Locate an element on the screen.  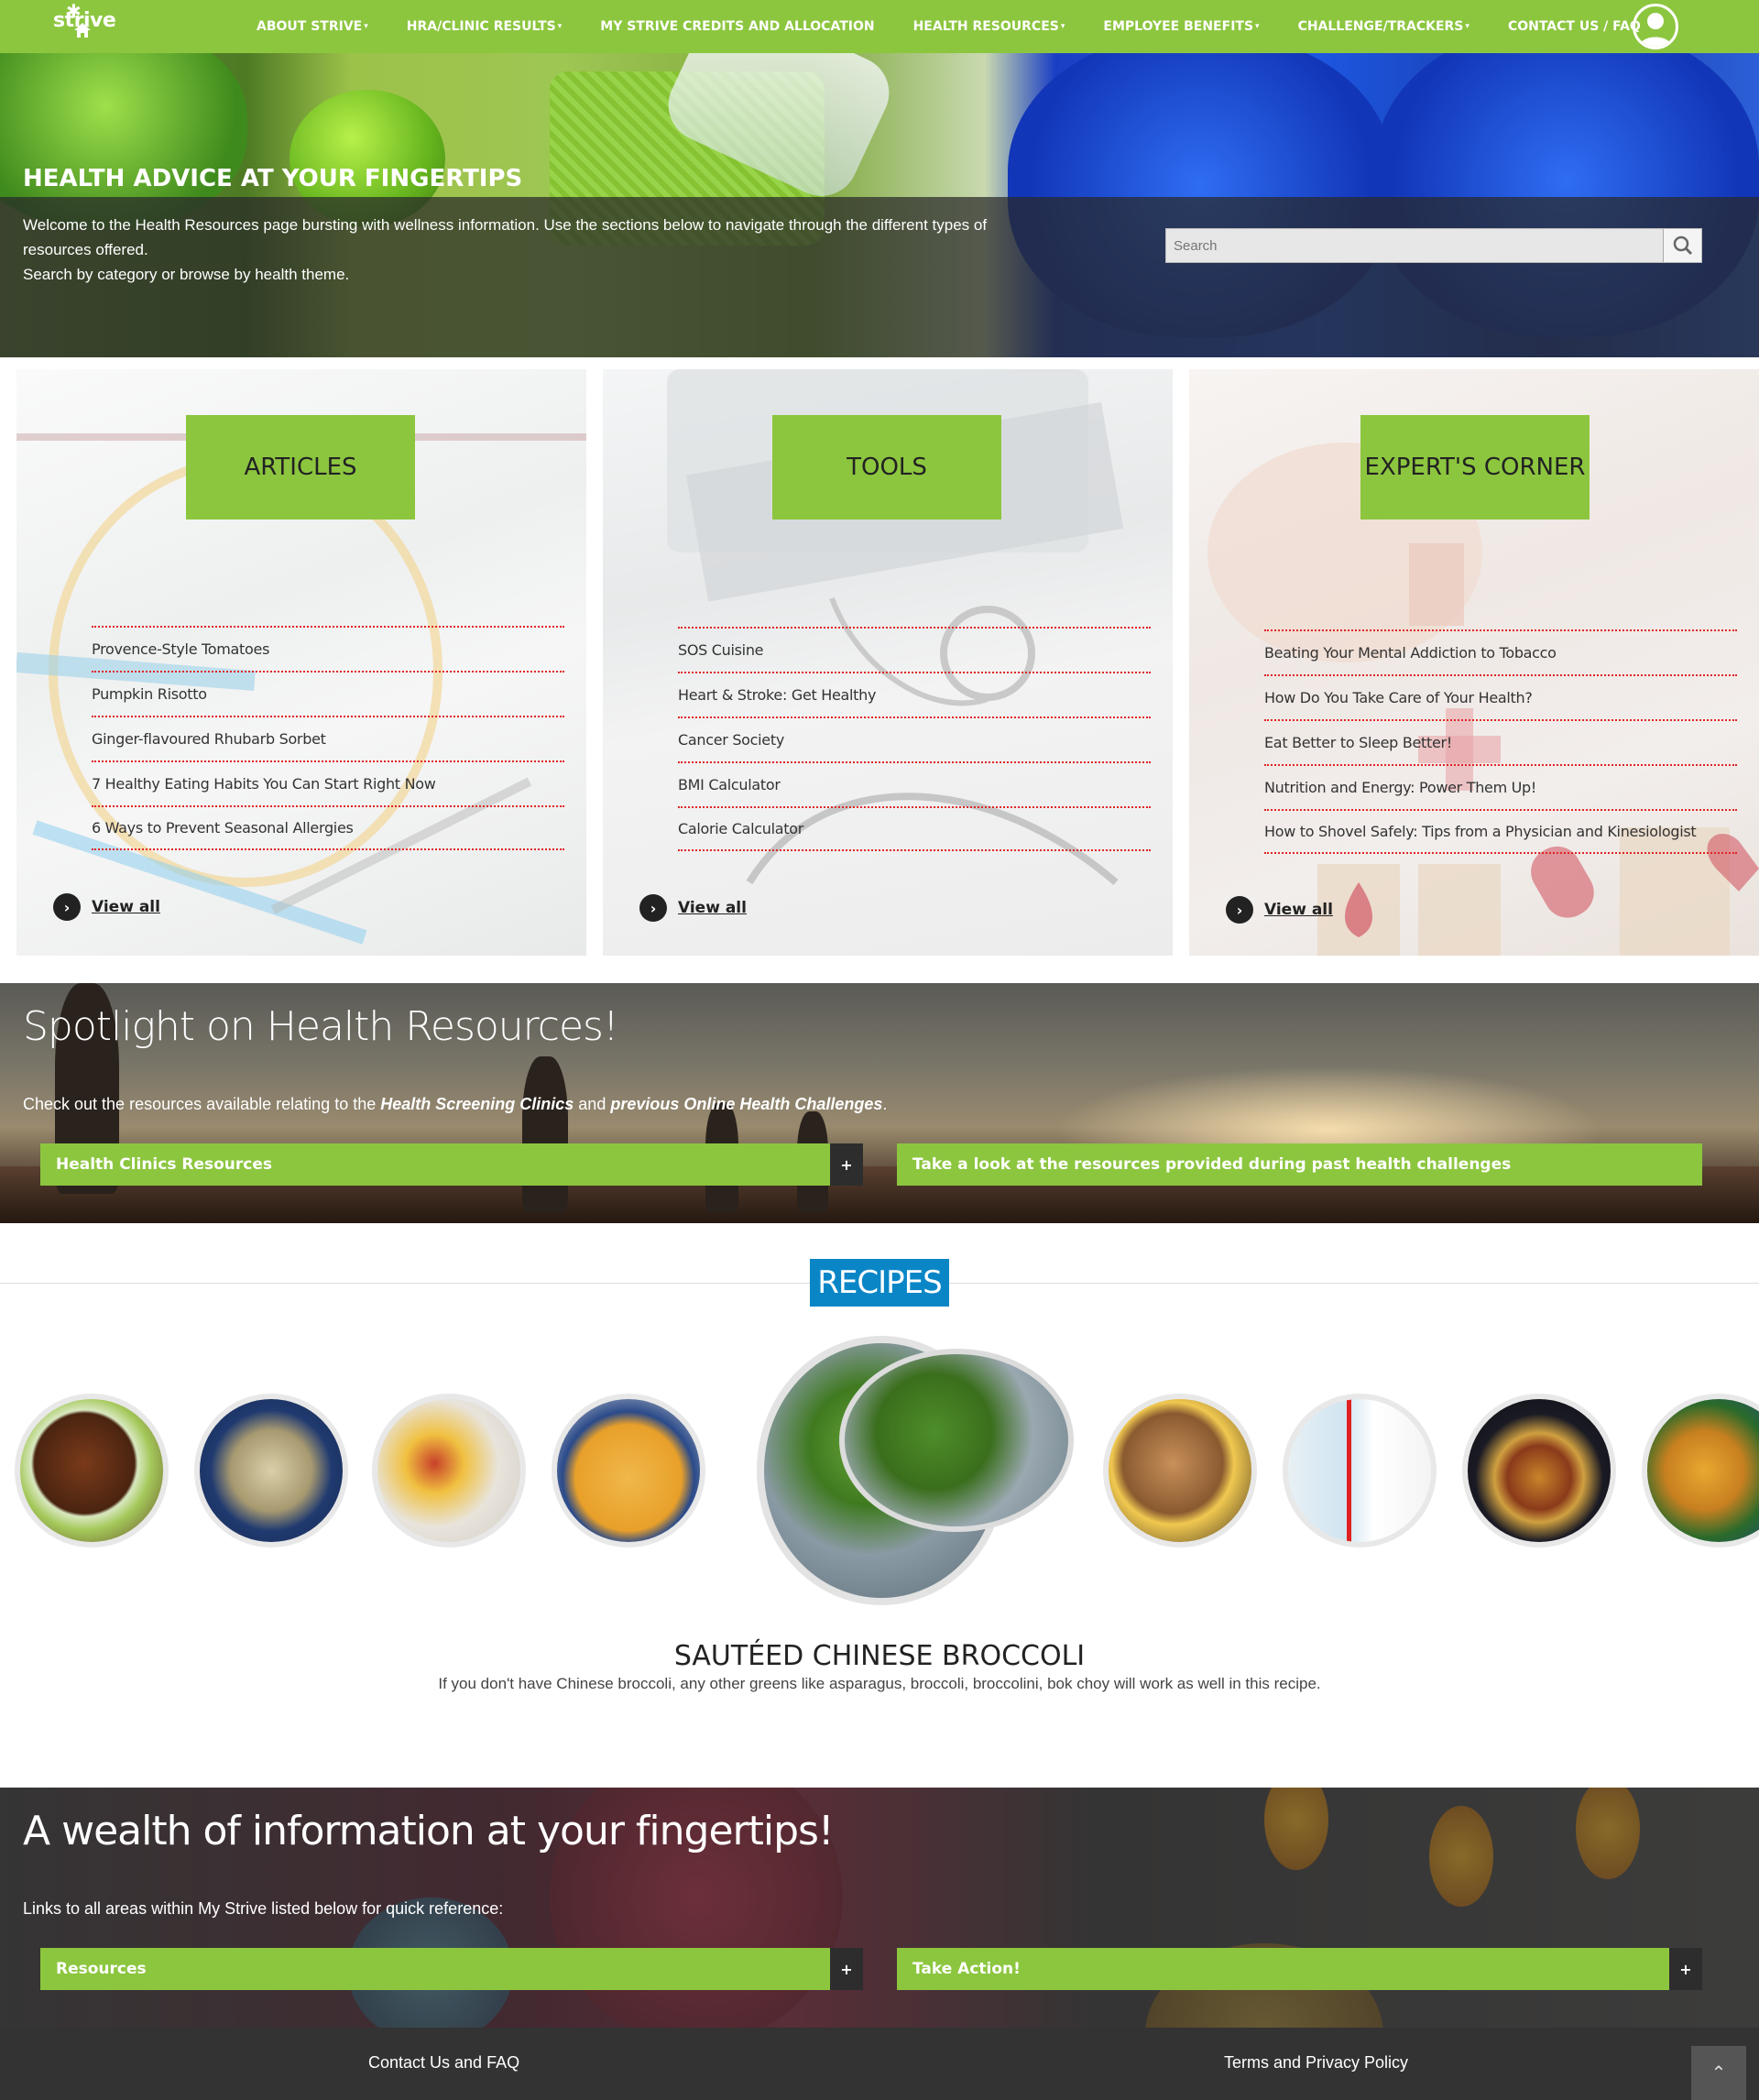
contact-faq-link: Contact Us and FAQ is located at coordinates (443, 2063).